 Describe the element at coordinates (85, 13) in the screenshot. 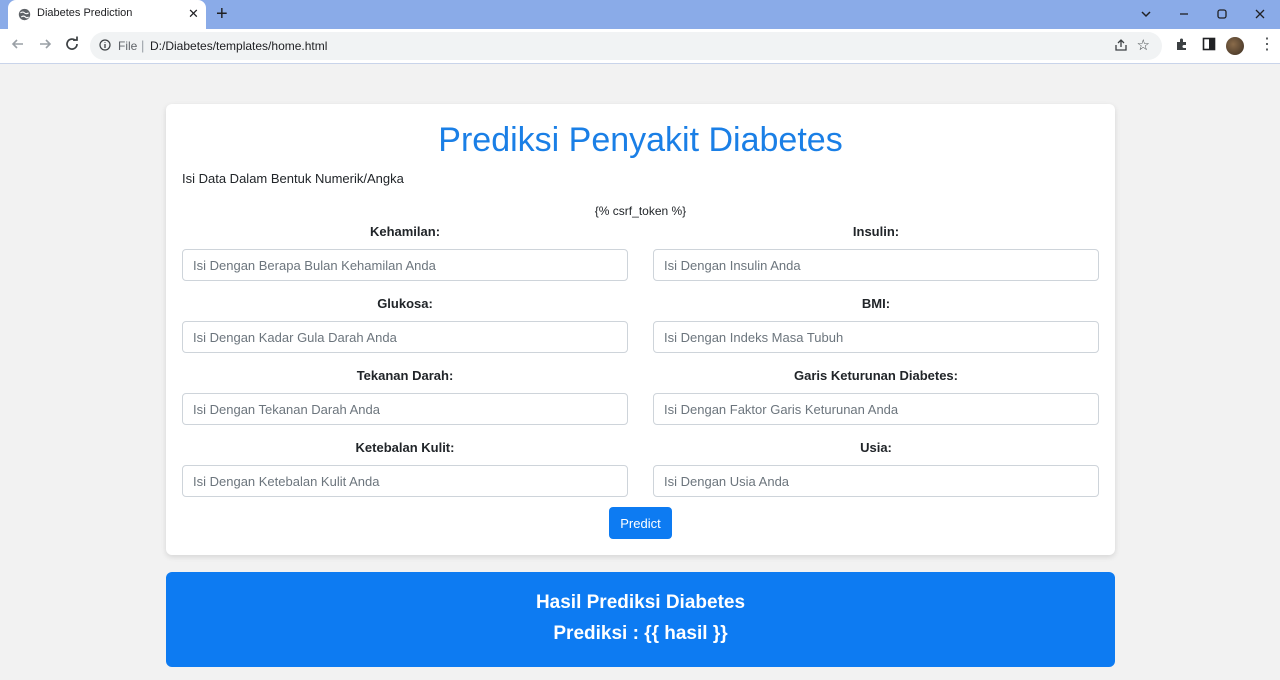

I see `tab-title: Diabetes Prediction` at that location.